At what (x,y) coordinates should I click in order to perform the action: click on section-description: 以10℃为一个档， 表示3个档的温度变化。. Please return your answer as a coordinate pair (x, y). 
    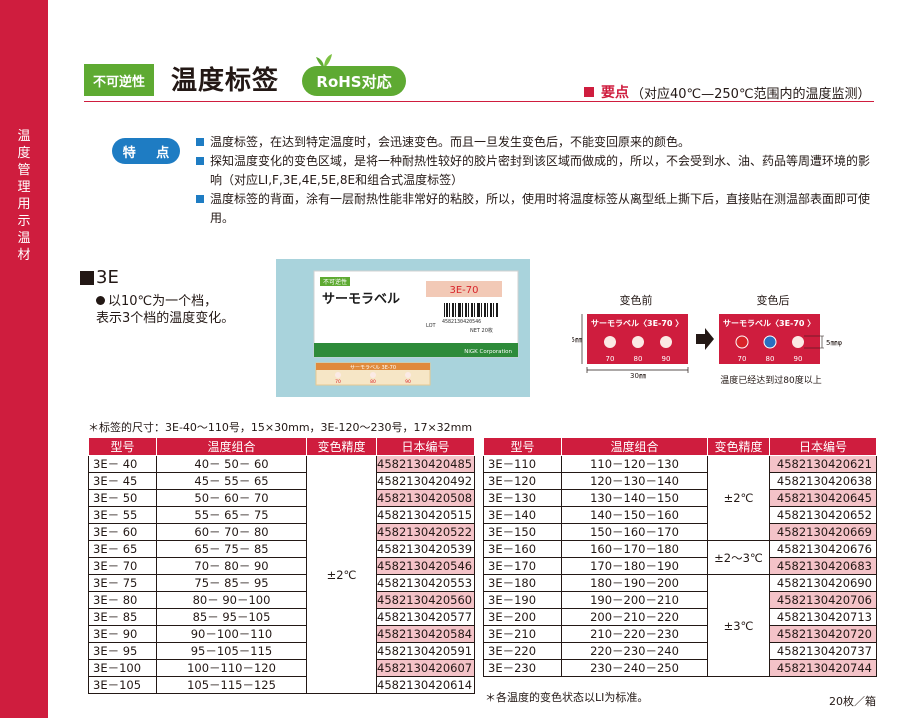
    Looking at the image, I should click on (165, 310).